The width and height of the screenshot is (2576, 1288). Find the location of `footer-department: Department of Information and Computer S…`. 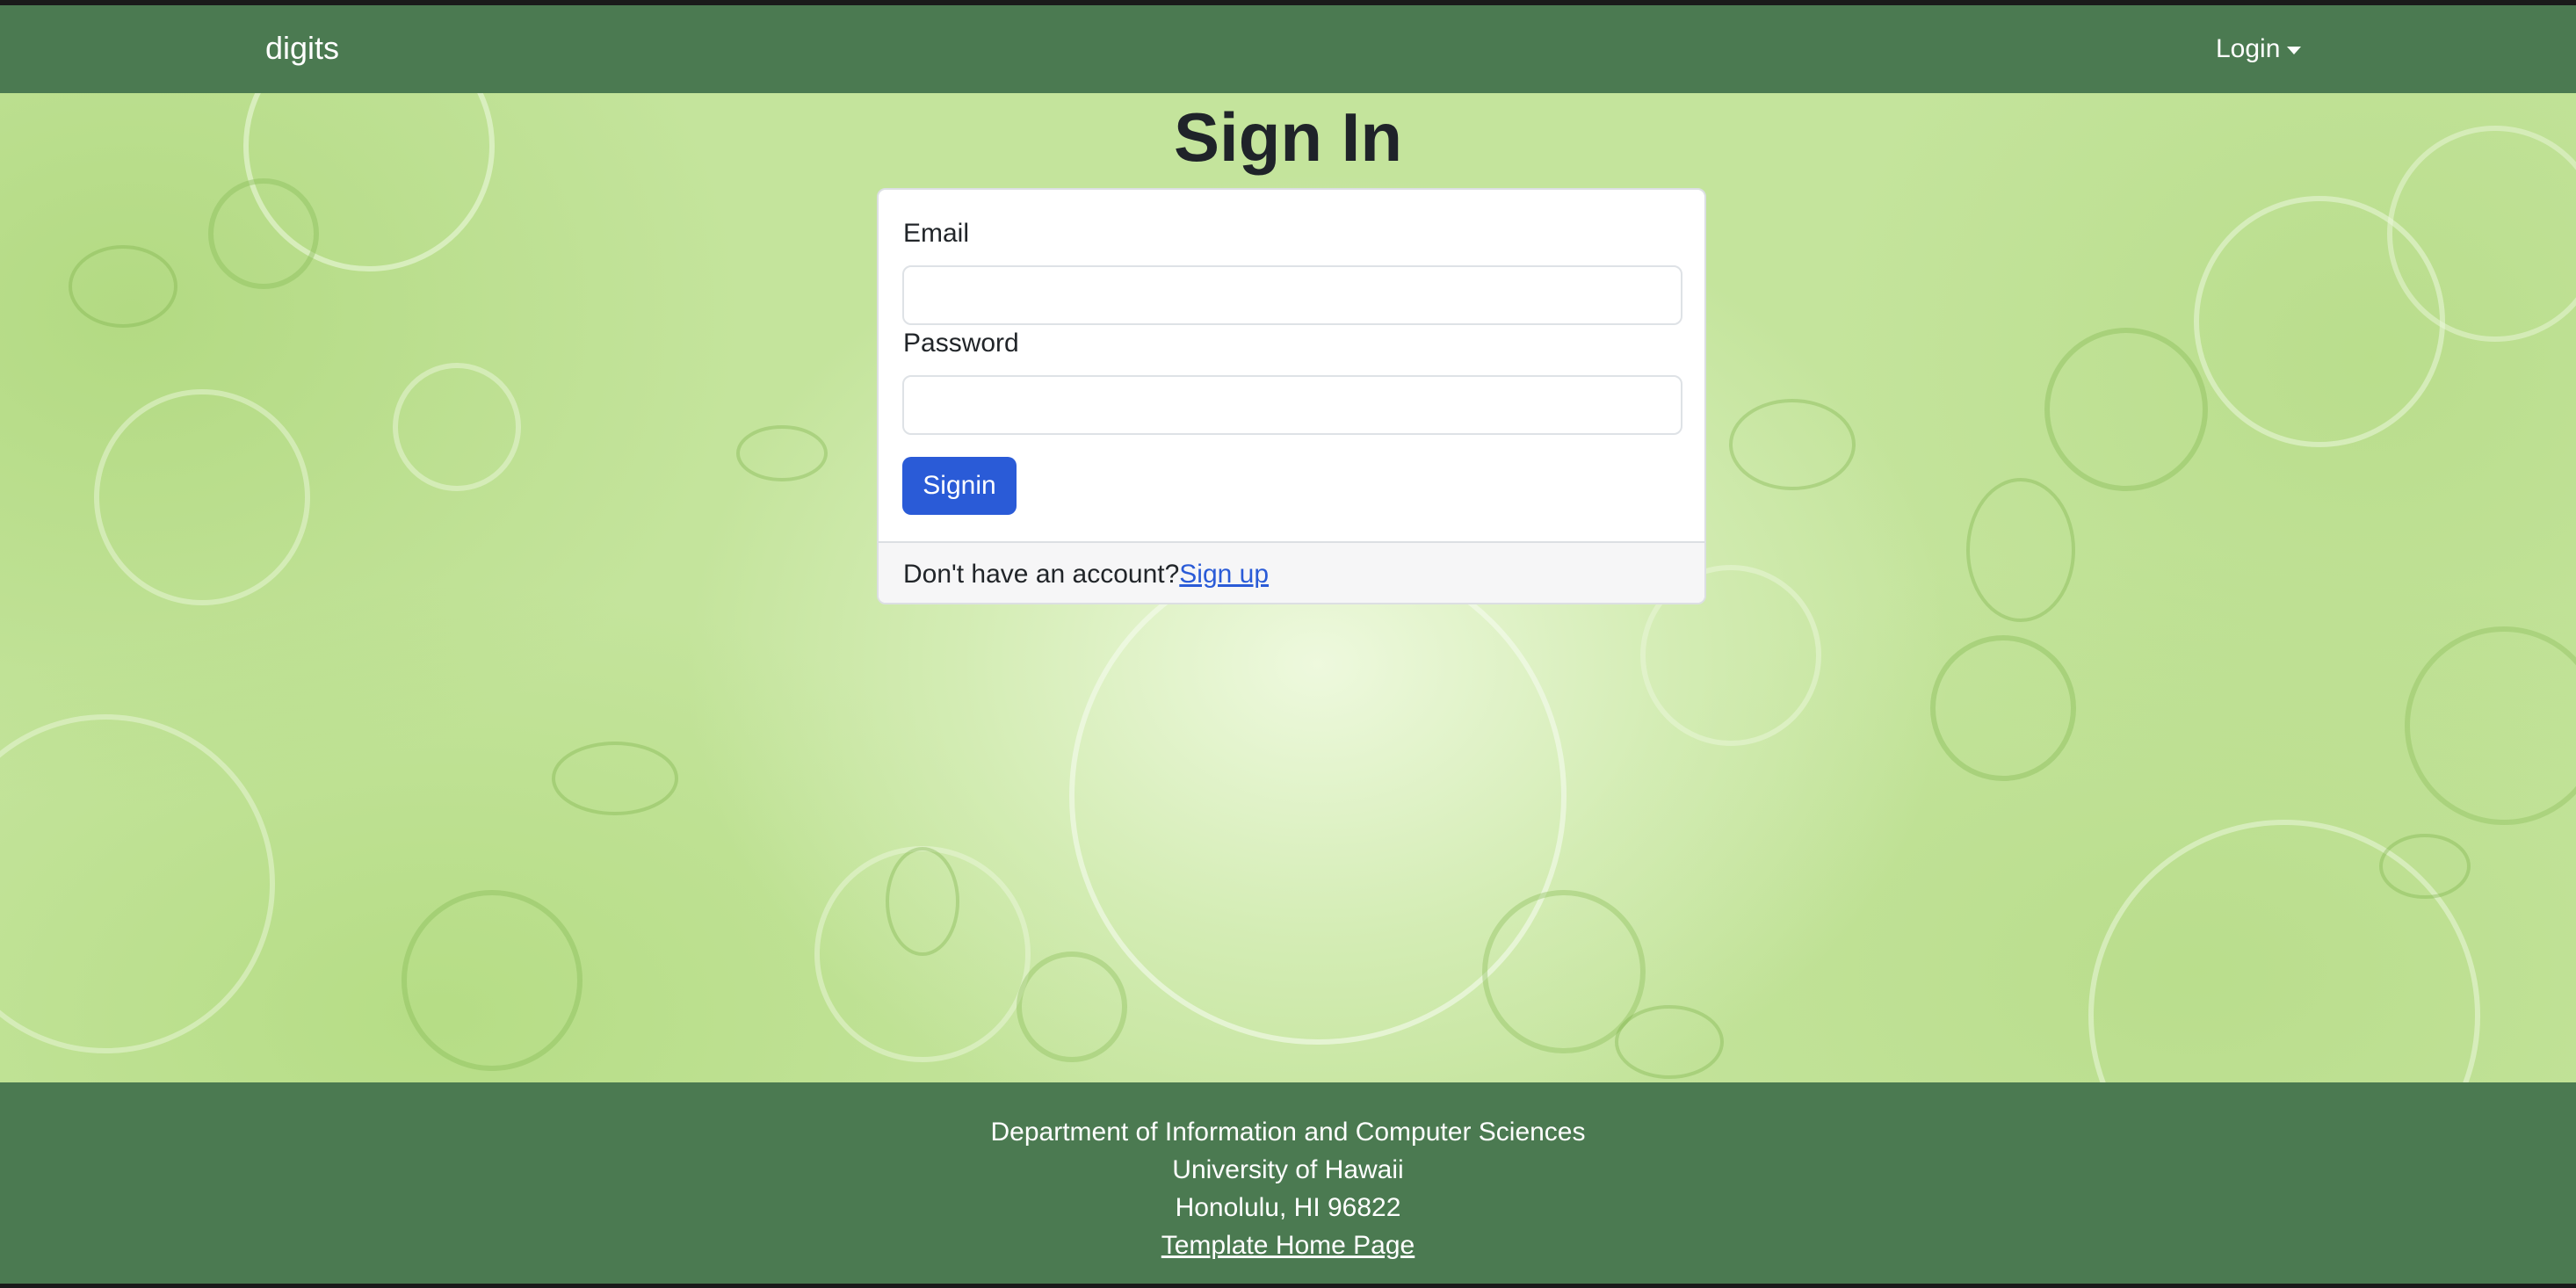

footer-department: Department of Information and Computer S… is located at coordinates (1288, 1132).